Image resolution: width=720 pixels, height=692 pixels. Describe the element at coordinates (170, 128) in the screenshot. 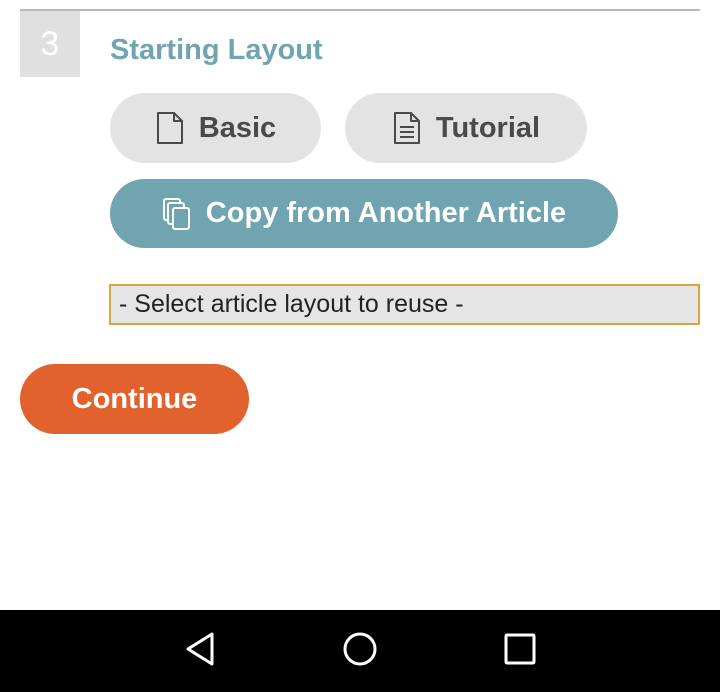

I see `document-icon` at that location.